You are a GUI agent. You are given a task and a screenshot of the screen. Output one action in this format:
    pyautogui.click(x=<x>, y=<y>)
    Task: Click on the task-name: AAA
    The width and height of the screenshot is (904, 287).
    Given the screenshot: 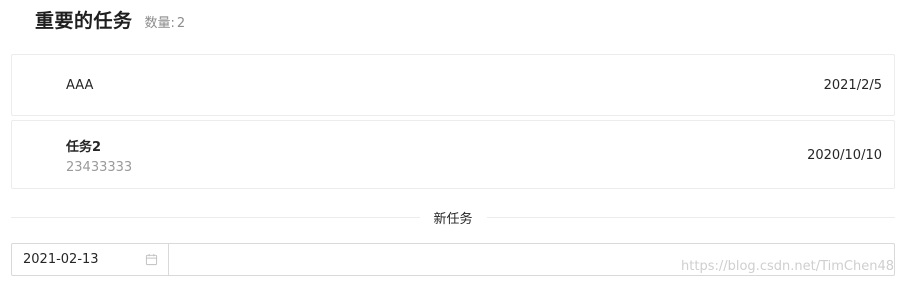 What is the action you would take?
    pyautogui.click(x=80, y=85)
    